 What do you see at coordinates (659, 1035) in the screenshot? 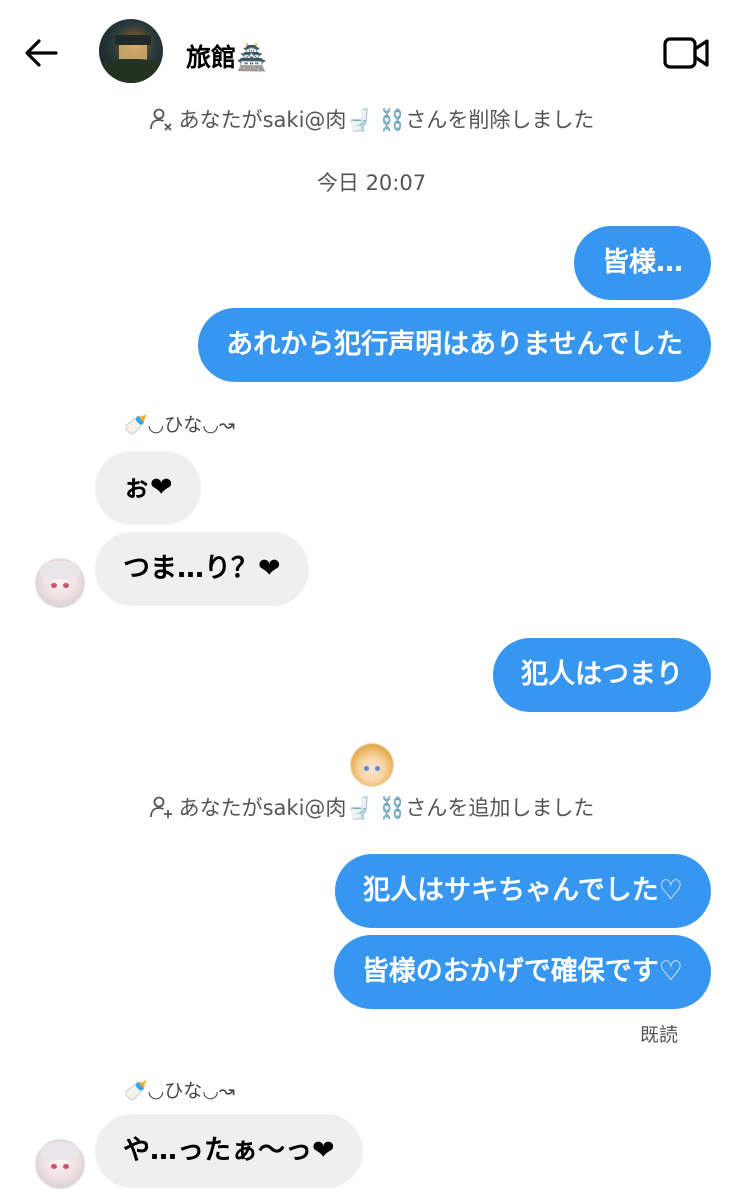
I see `seen-indicator: 既読` at bounding box center [659, 1035].